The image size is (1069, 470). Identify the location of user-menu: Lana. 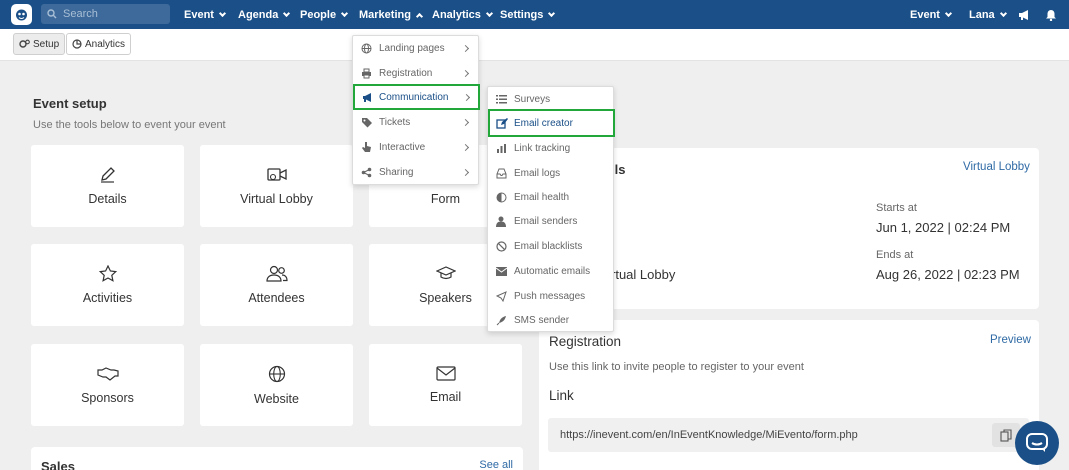
(988, 14).